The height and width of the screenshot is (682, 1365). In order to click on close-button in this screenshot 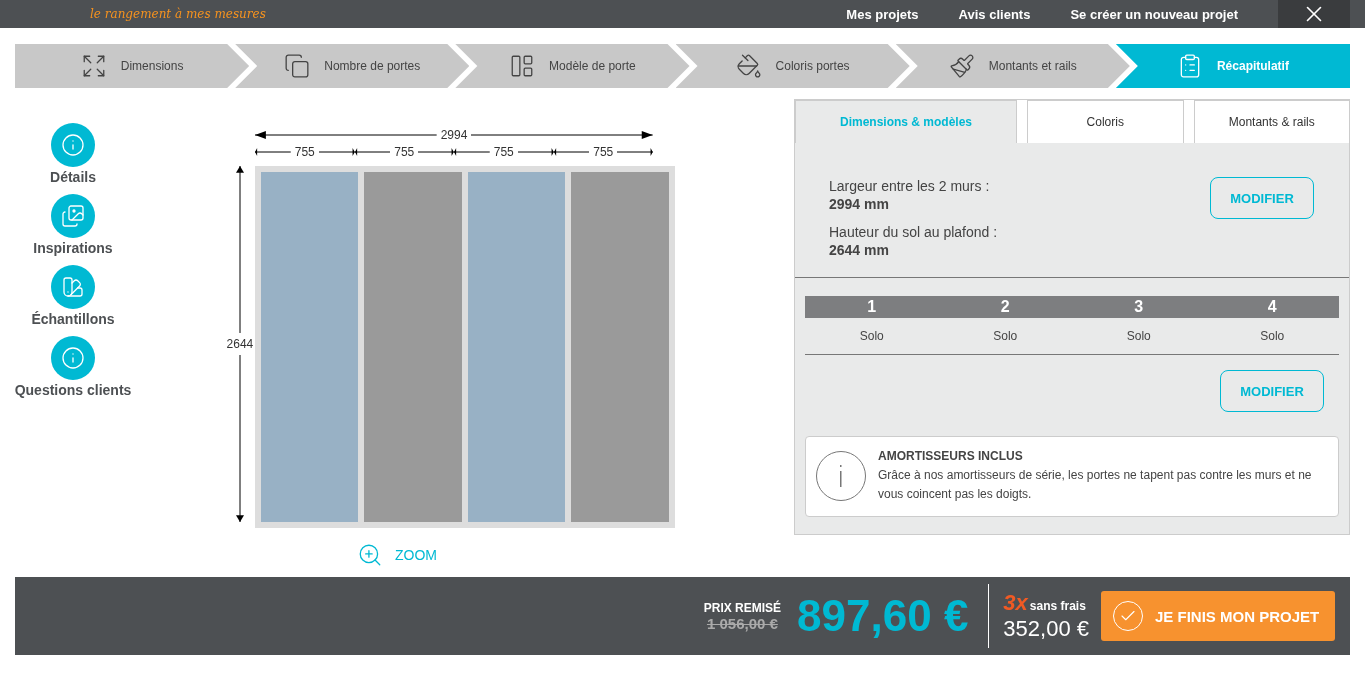, I will do `click(1314, 14)`.